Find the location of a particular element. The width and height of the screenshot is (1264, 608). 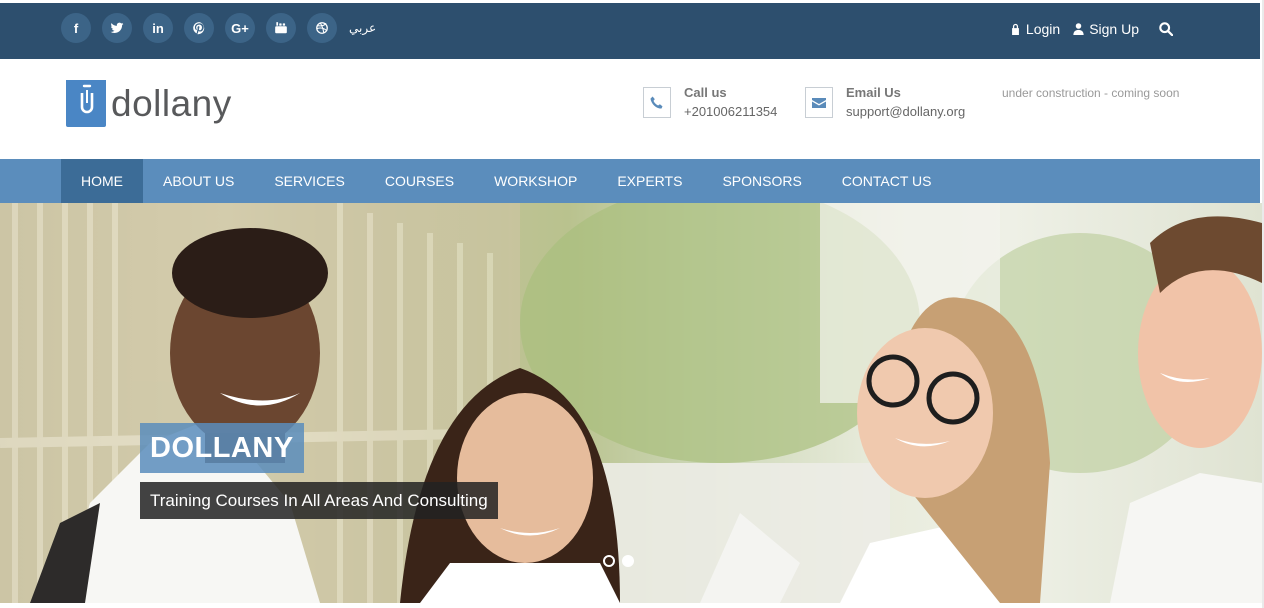

construction-notice: under construction - coming soon is located at coordinates (1091, 93).